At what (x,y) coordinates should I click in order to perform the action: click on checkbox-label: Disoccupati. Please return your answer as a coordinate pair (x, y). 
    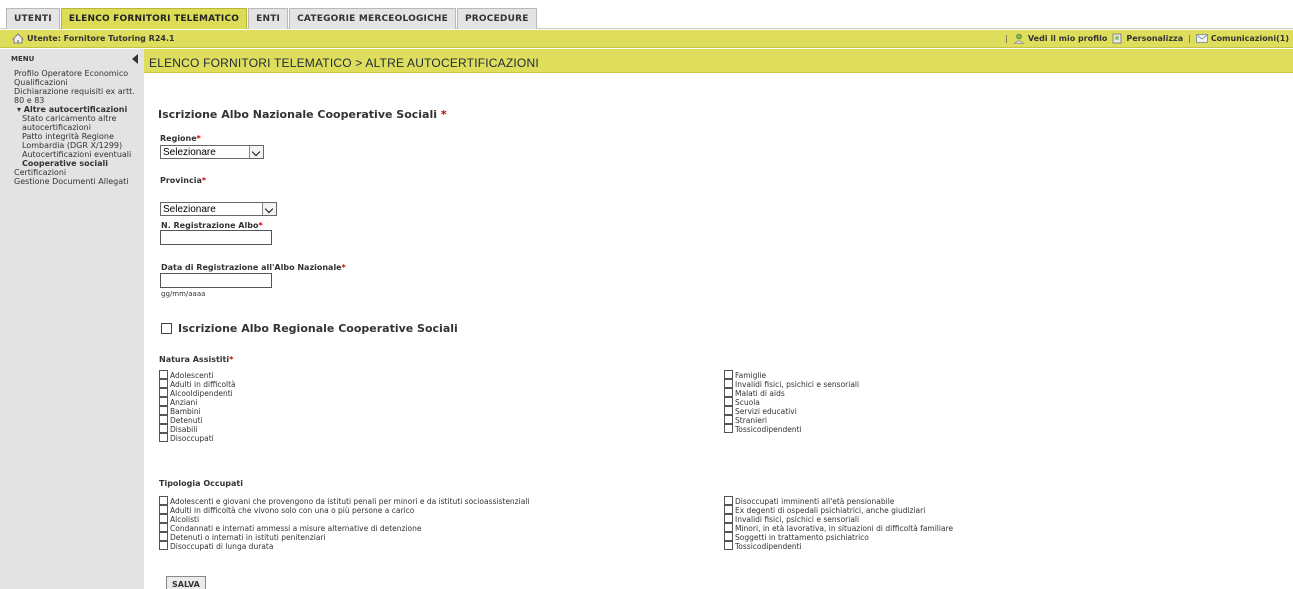
    Looking at the image, I should click on (192, 438).